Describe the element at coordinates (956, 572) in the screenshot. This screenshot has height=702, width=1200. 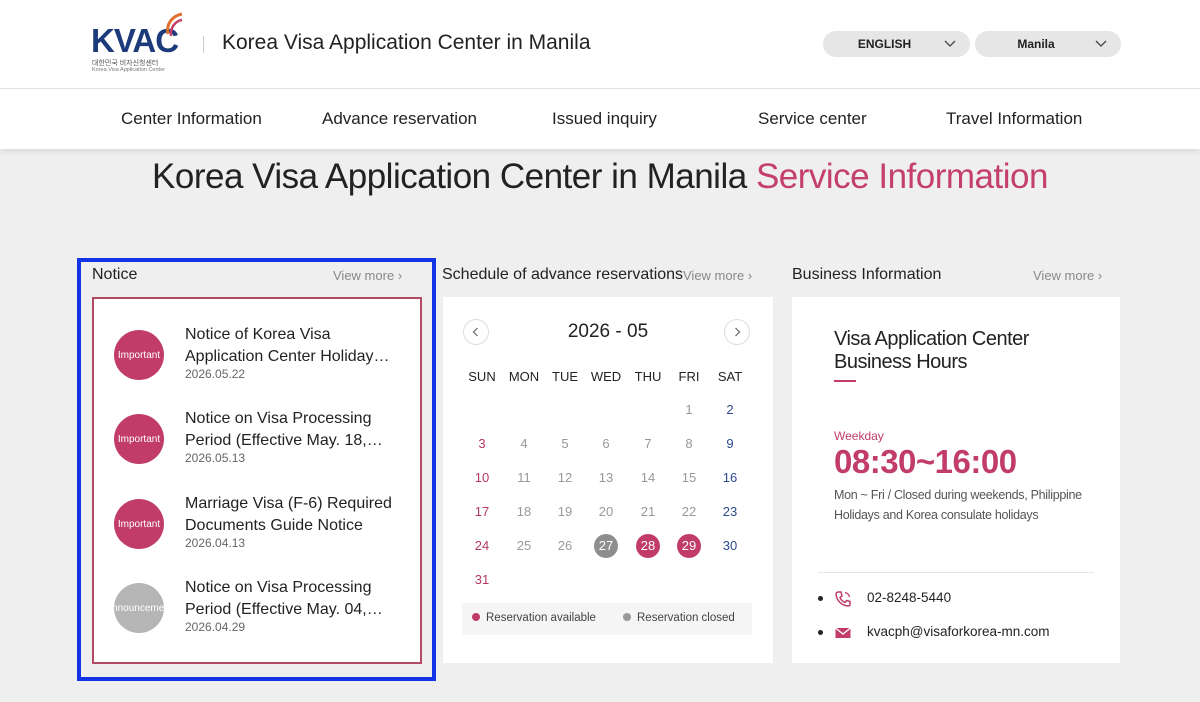
I see `divider` at that location.